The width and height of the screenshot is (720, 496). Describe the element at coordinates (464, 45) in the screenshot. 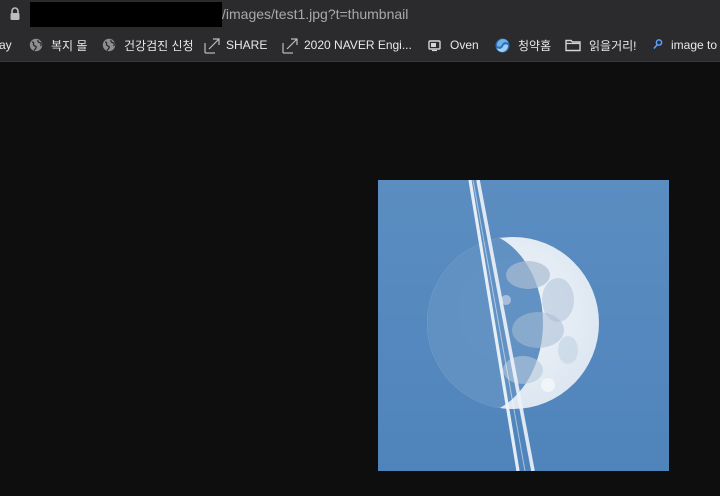

I see `bookmark-label: Oven` at that location.